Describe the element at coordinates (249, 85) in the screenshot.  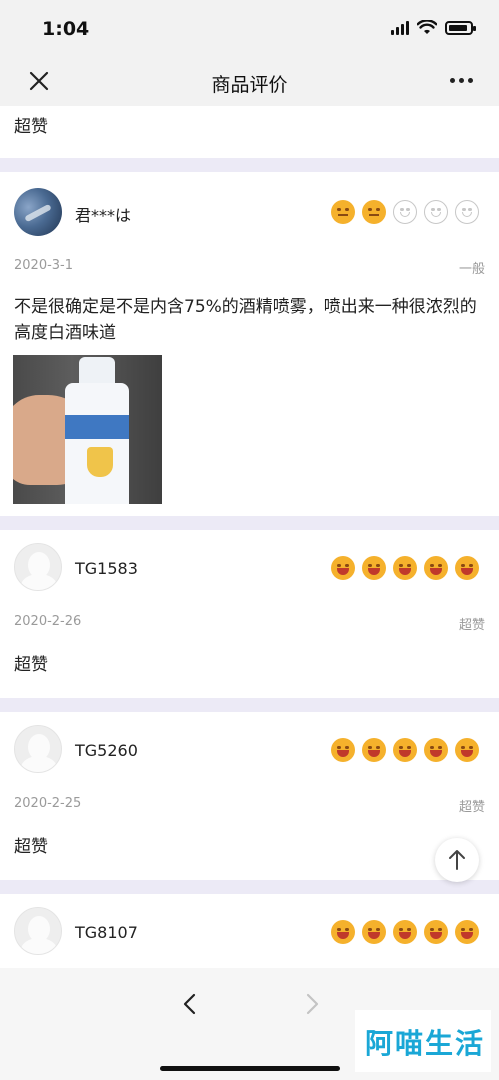
I see `page-title: 商品评价` at that location.